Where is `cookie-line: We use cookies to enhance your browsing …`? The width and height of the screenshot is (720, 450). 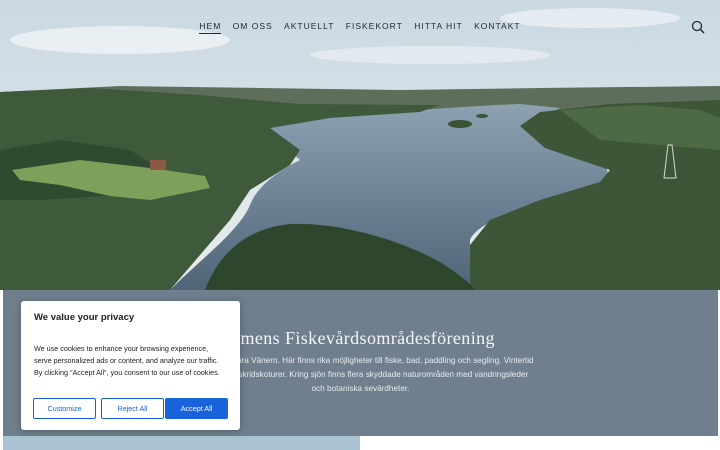 cookie-line: We use cookies to enhance your browsing … is located at coordinates (121, 348).